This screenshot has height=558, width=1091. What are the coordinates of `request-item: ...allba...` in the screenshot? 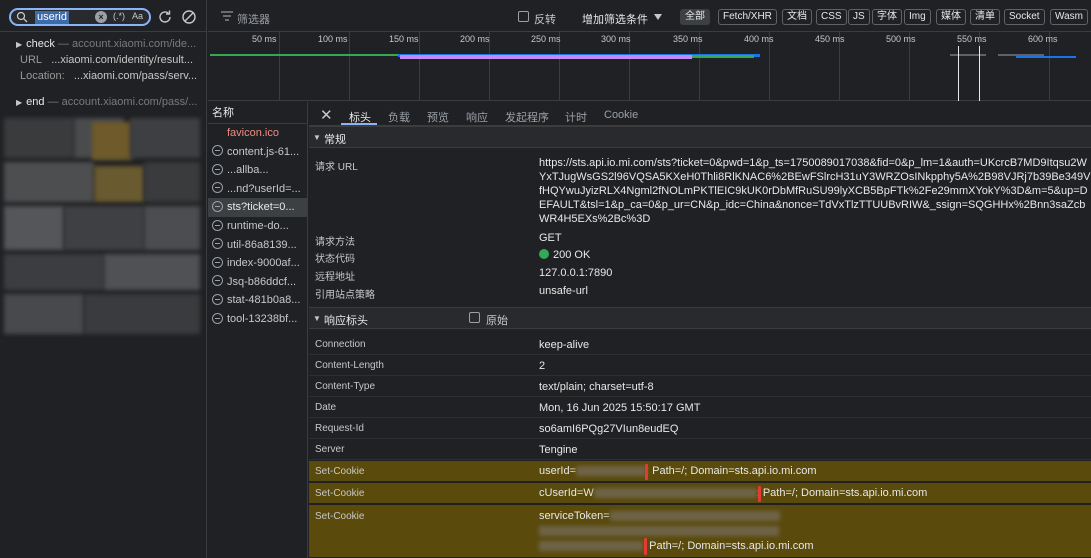 It's located at (257, 170).